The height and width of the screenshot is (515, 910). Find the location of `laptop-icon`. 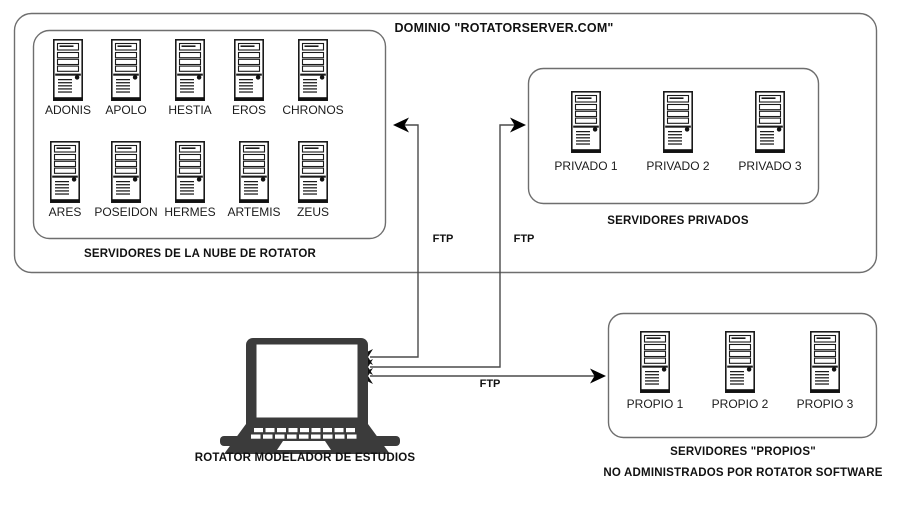

laptop-icon is located at coordinates (310, 396).